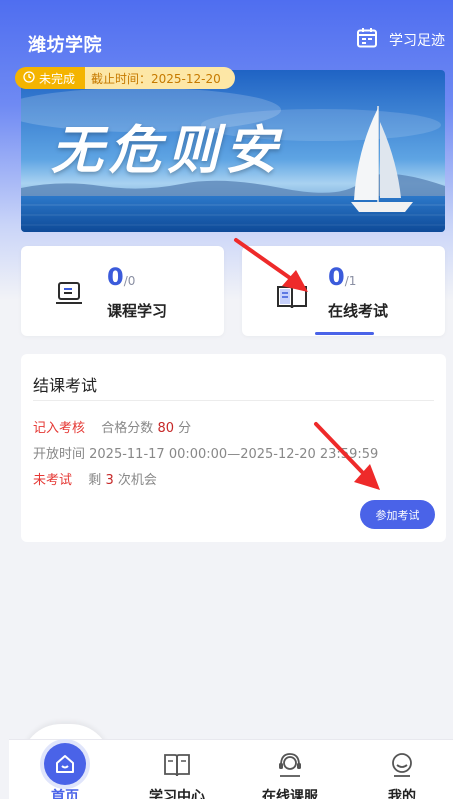  Describe the element at coordinates (157, 78) in the screenshot. I see `deadline-text: 截止时间：2025-12-20` at that location.